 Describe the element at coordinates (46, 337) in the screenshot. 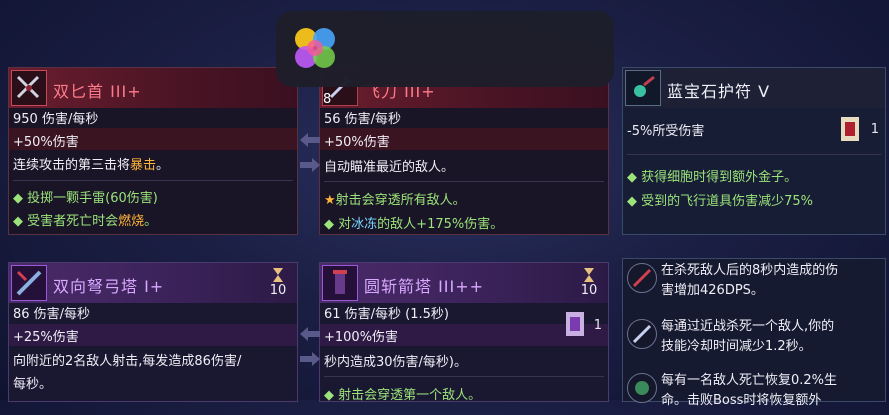

I see `crossbow-damage-bonus: +25%伤害` at that location.